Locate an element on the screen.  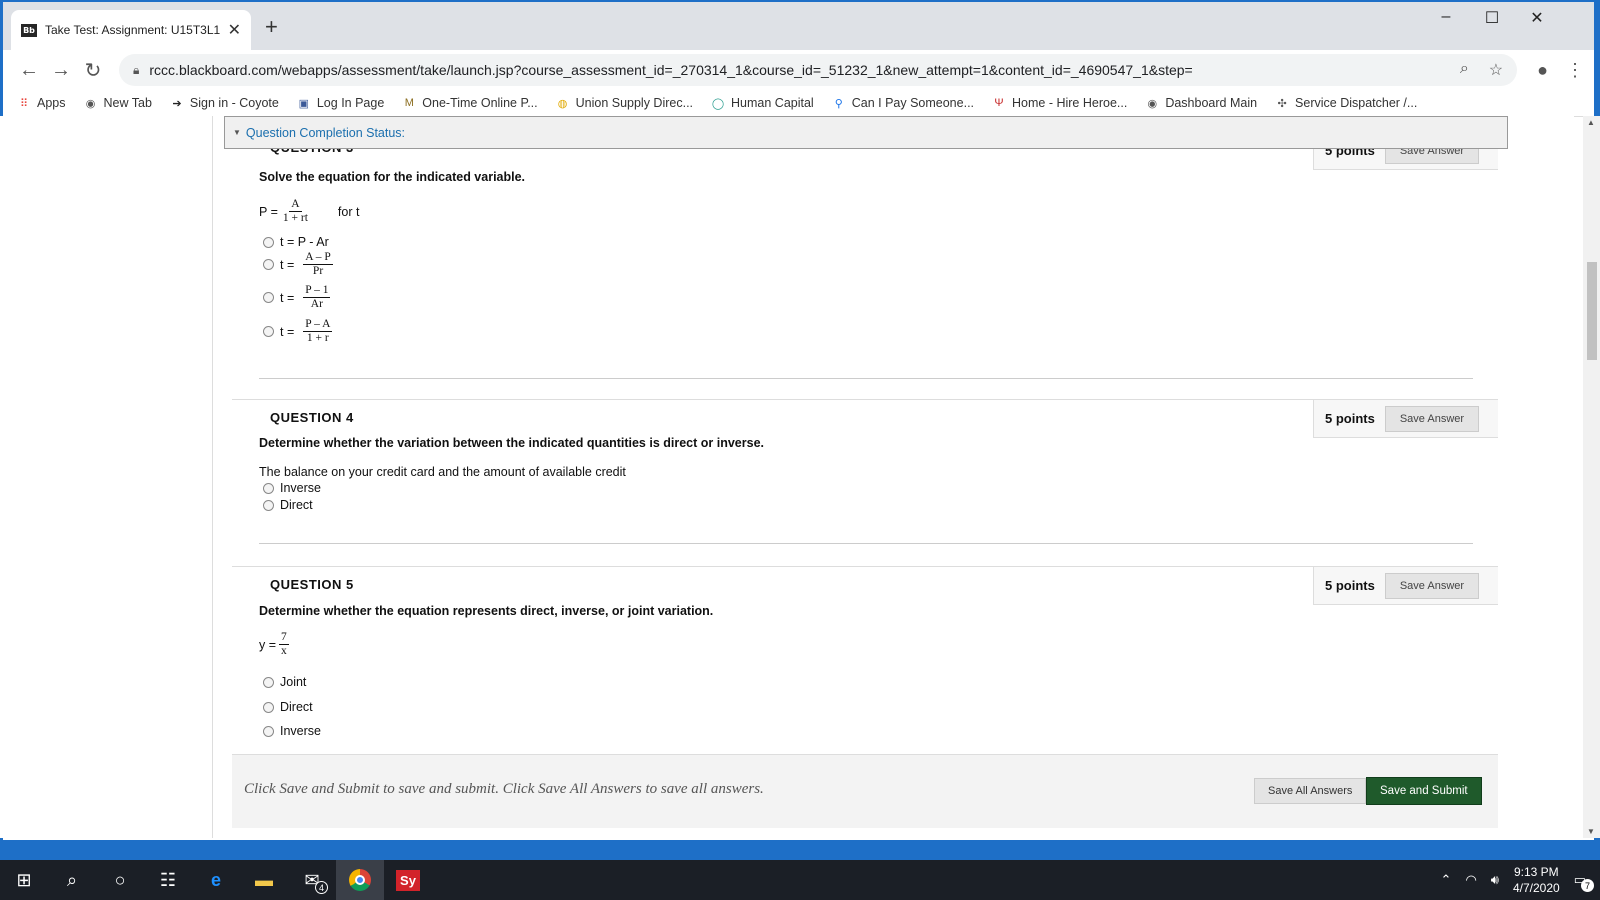
cortana-icon: ○ is located at coordinates (120, 880).